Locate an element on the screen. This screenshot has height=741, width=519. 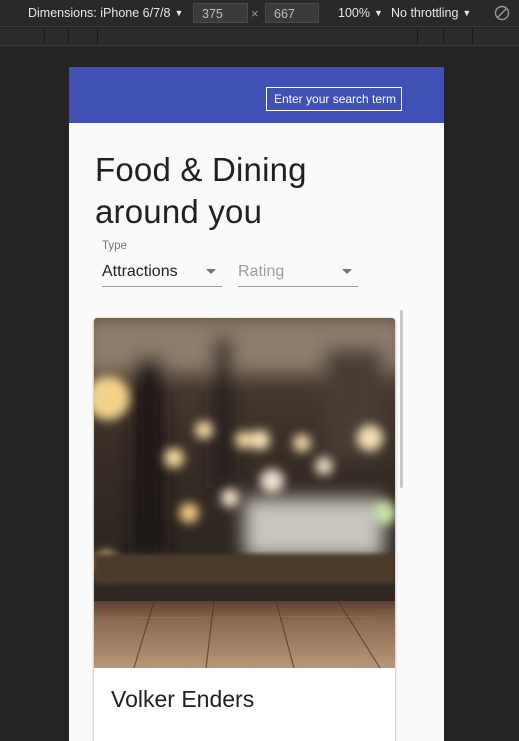
type-dropdown-icon is located at coordinates (211, 271).